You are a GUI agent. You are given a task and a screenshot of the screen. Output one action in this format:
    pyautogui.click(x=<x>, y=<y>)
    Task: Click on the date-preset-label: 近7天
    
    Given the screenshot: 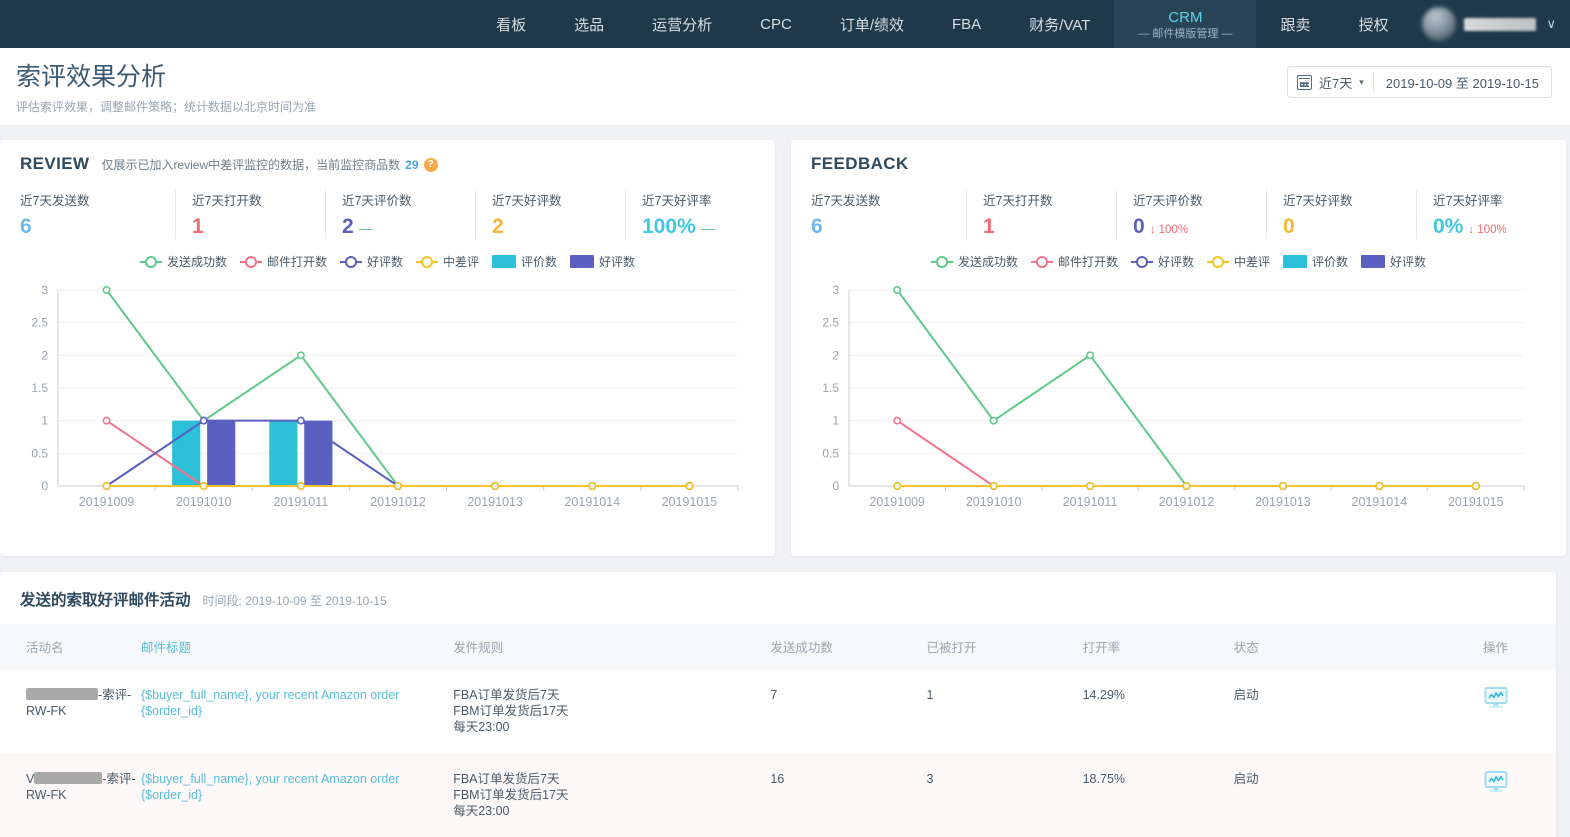 What is the action you would take?
    pyautogui.click(x=1336, y=83)
    